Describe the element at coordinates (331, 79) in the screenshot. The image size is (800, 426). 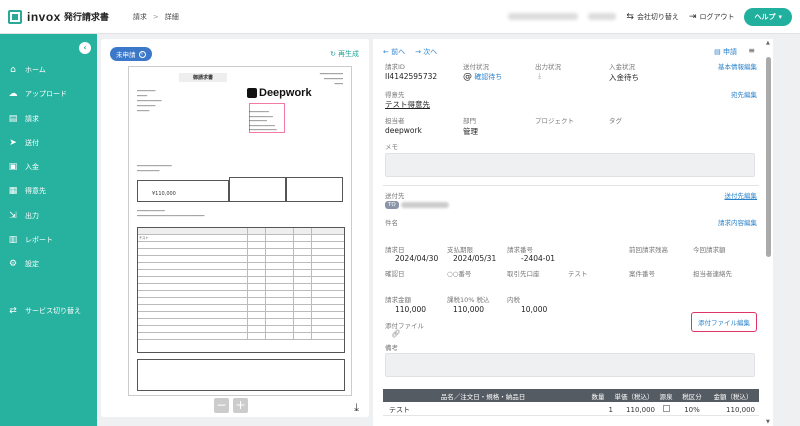
I see `doc-meta: ━━━━━━━━━━━ ━━━━━━━━━ ━━━━` at that location.